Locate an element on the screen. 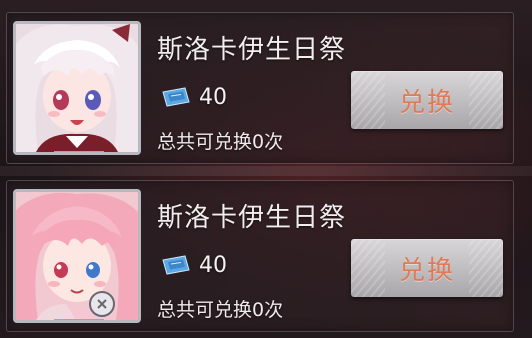 The image size is (532, 338). background-divider is located at coordinates (266, 171).